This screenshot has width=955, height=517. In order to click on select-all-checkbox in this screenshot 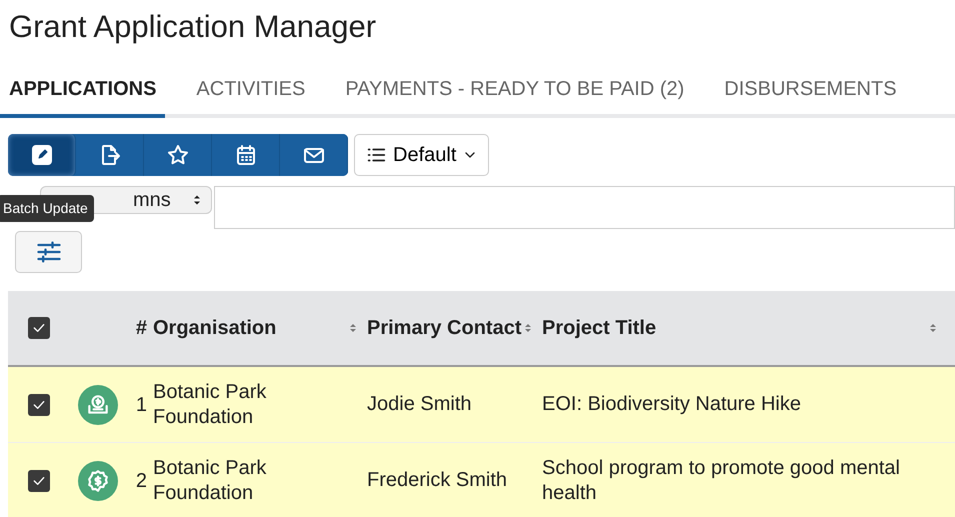, I will do `click(39, 328)`.